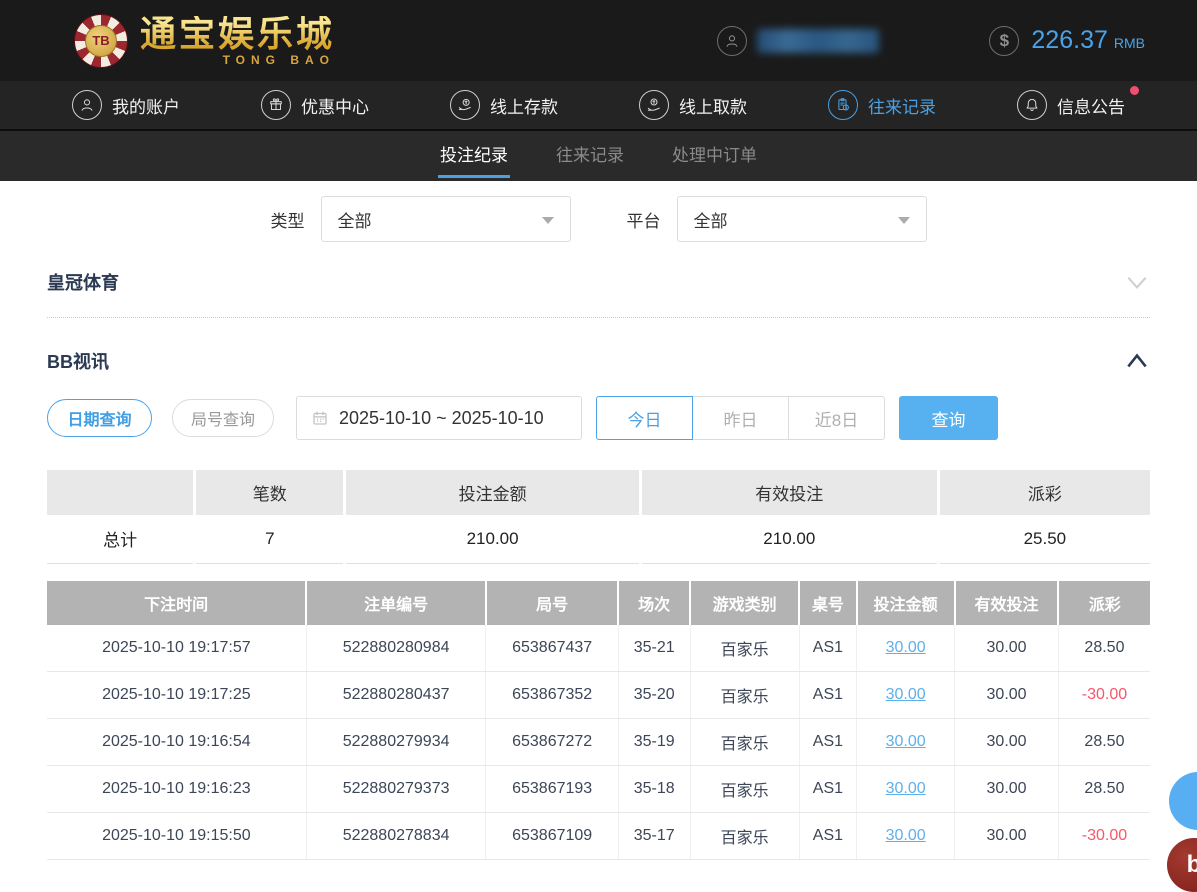 The height and width of the screenshot is (892, 1197). I want to click on balance-currency: RMB, so click(1129, 43).